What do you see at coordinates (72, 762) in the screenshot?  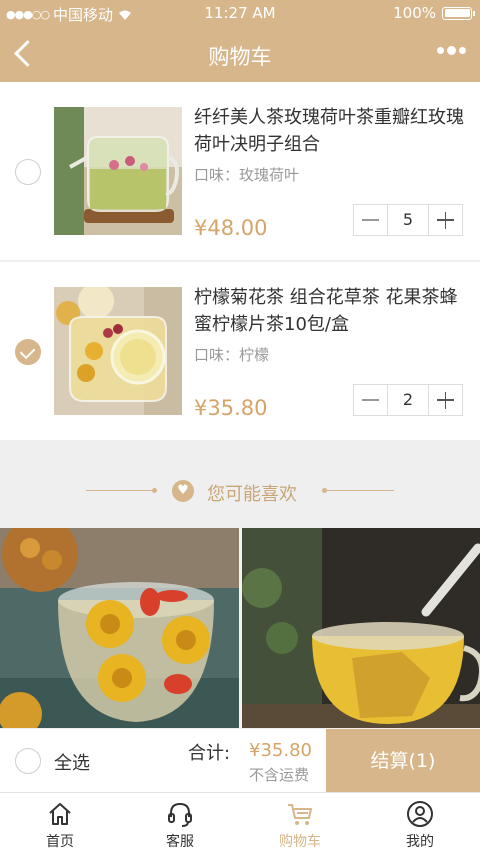 I see `select-all-label: 全选` at bounding box center [72, 762].